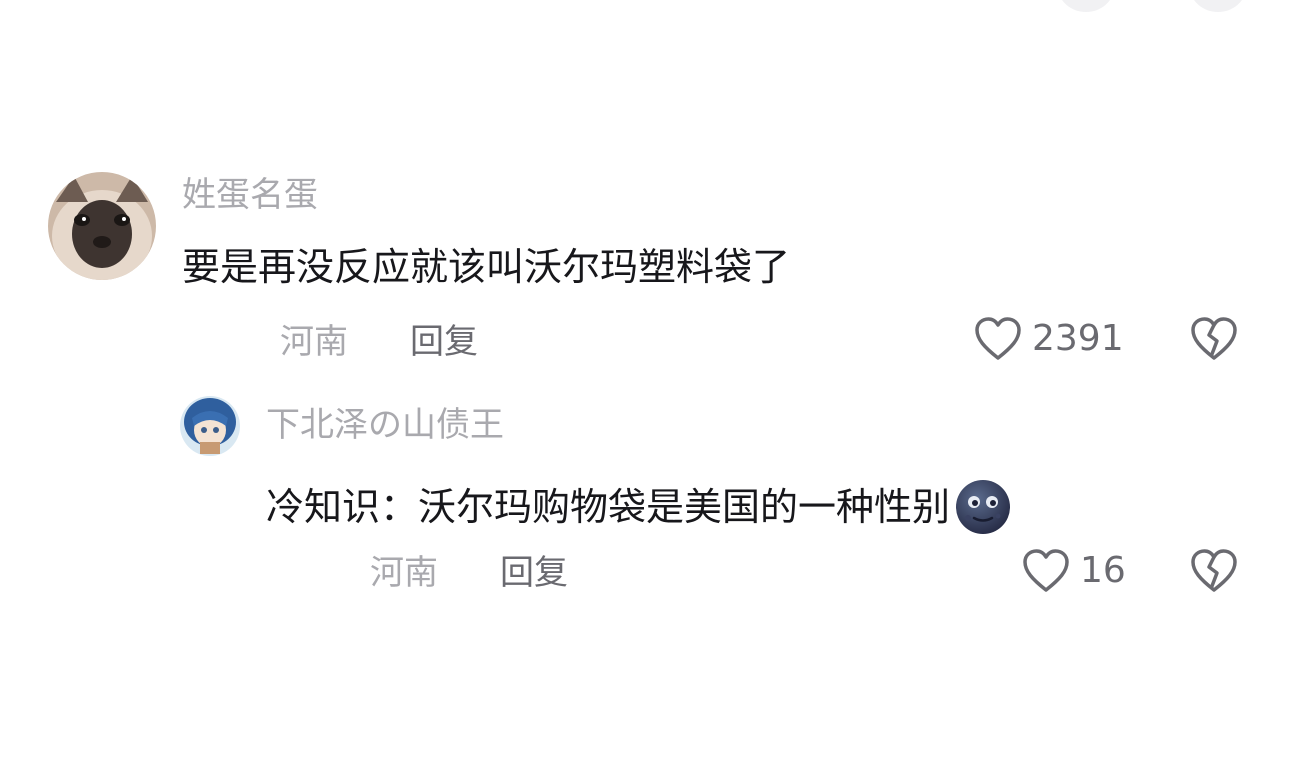  I want to click on comment-text: 要是再没反应就该叫沃尔玛塑料袋了, so click(486, 267).